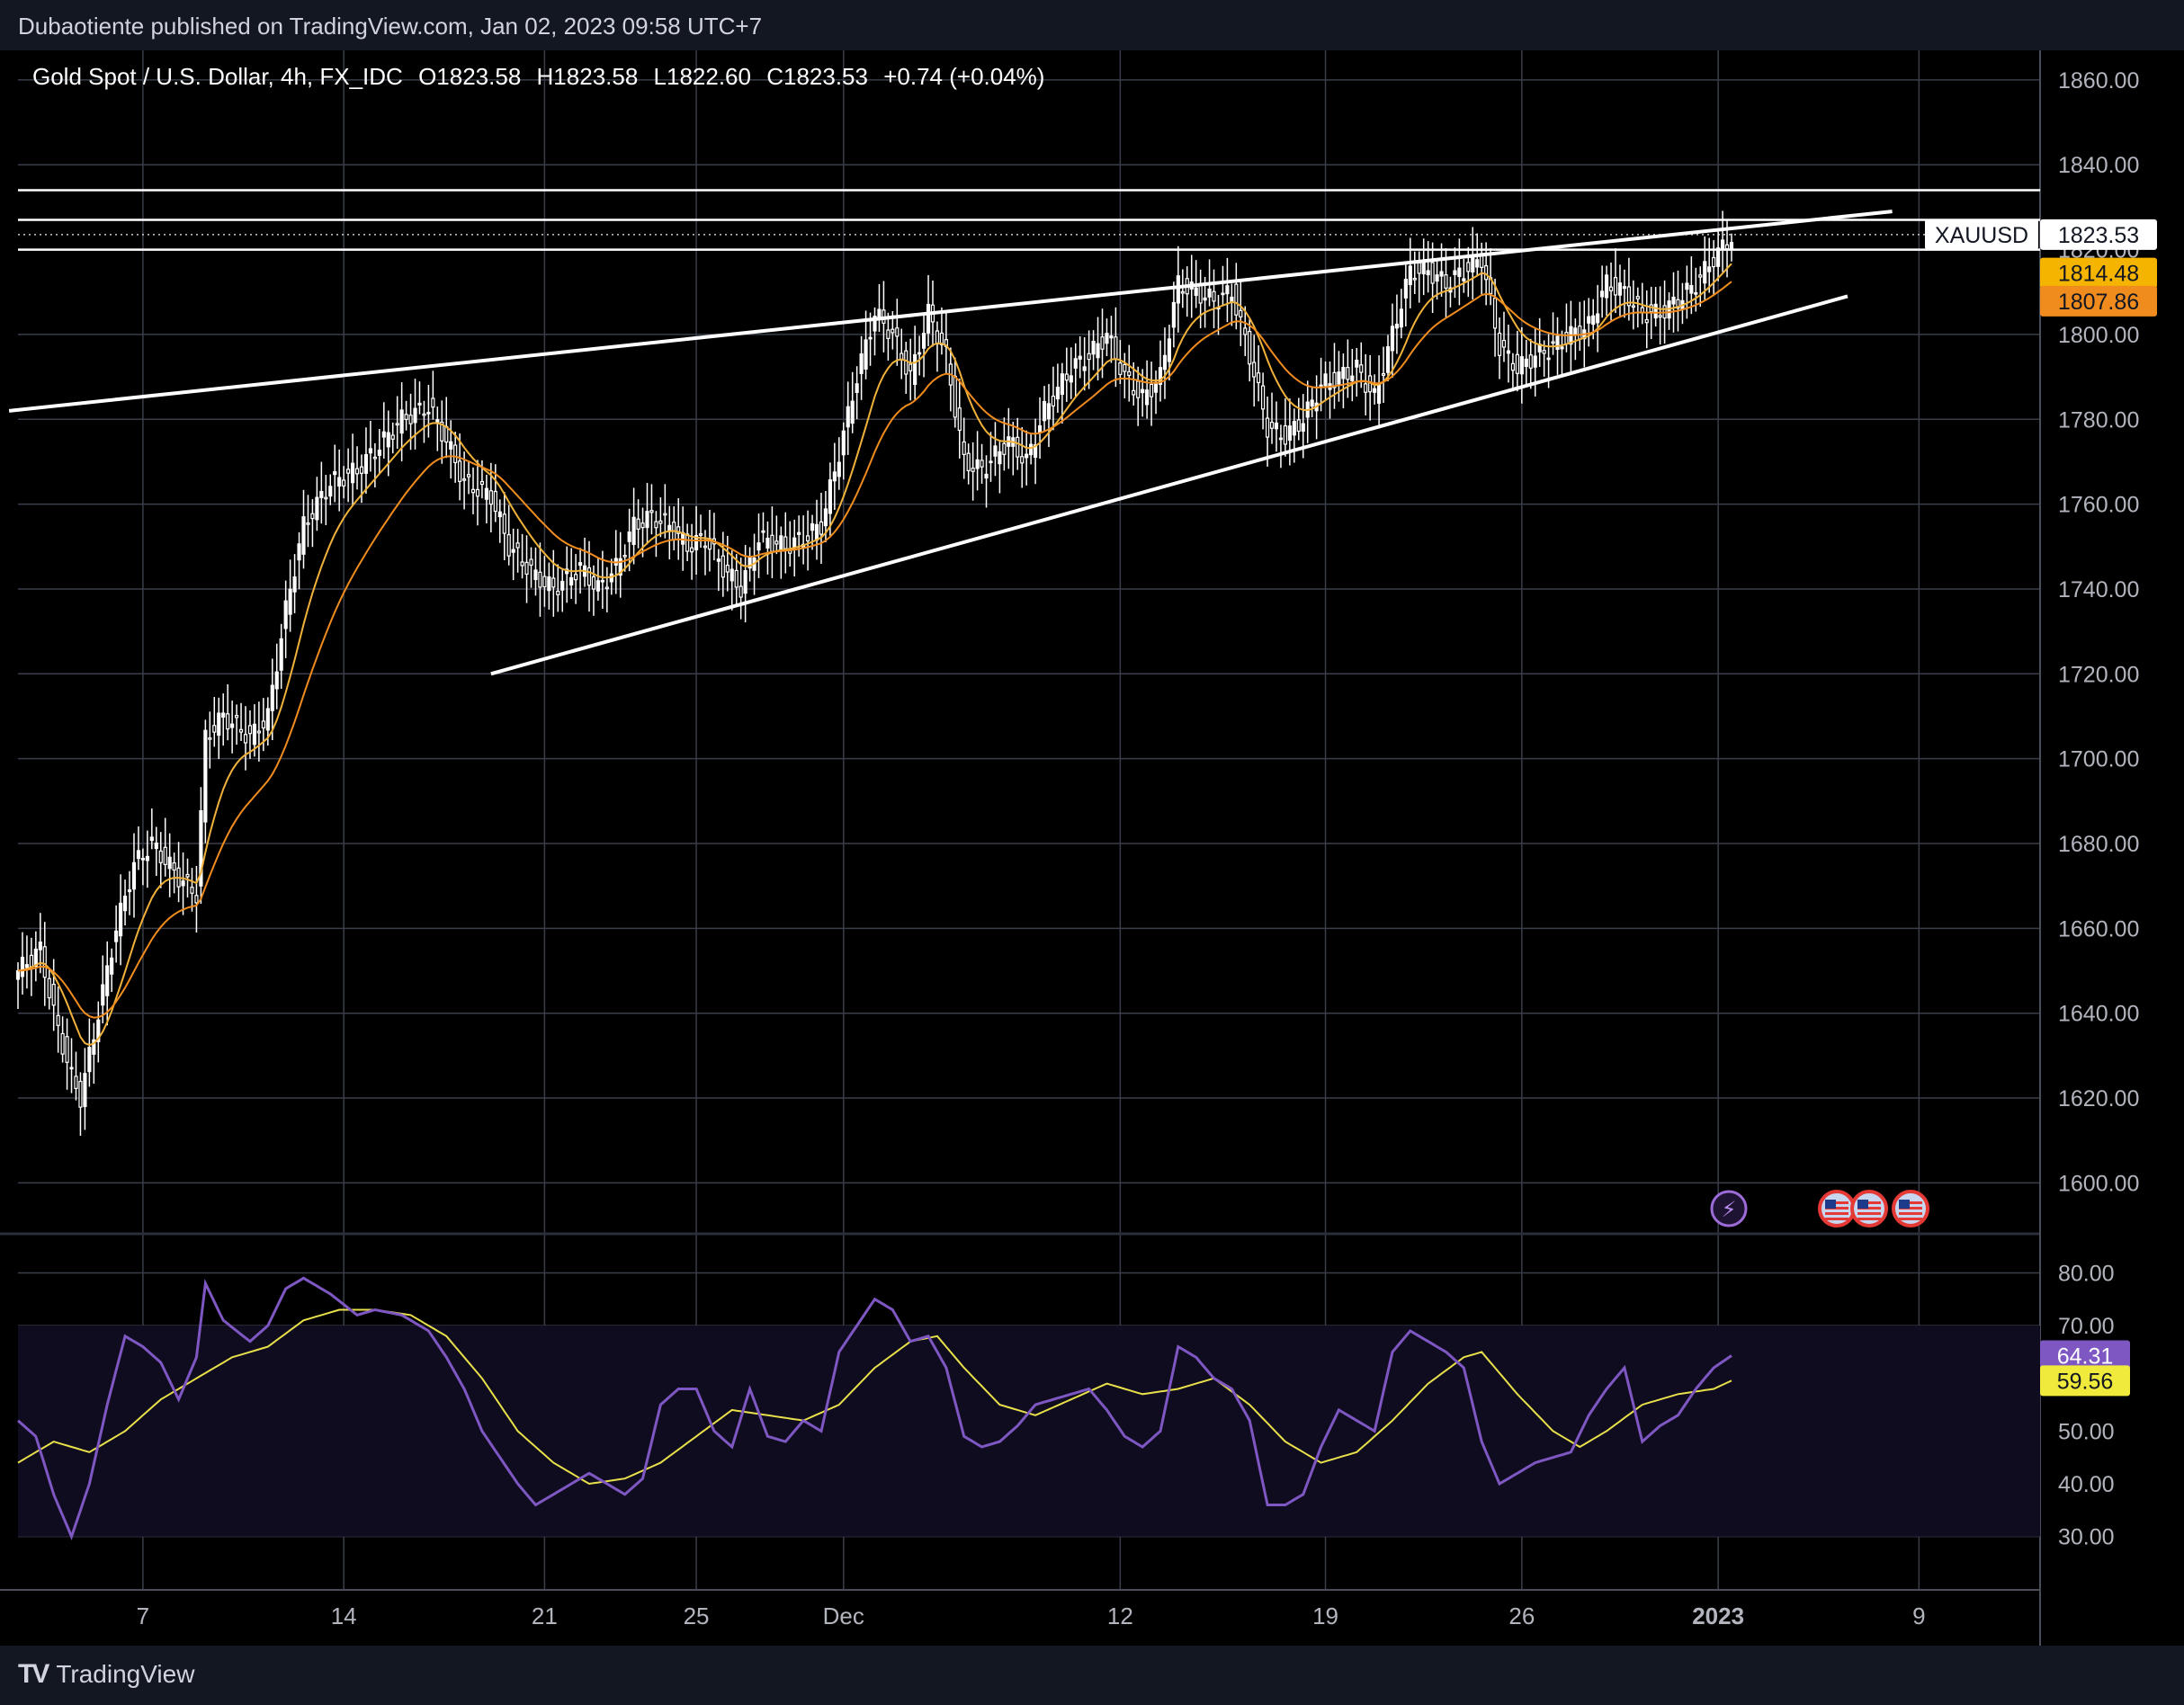 The image size is (2184, 1705). What do you see at coordinates (344, 1615) in the screenshot?
I see `time-tick-1: 14` at bounding box center [344, 1615].